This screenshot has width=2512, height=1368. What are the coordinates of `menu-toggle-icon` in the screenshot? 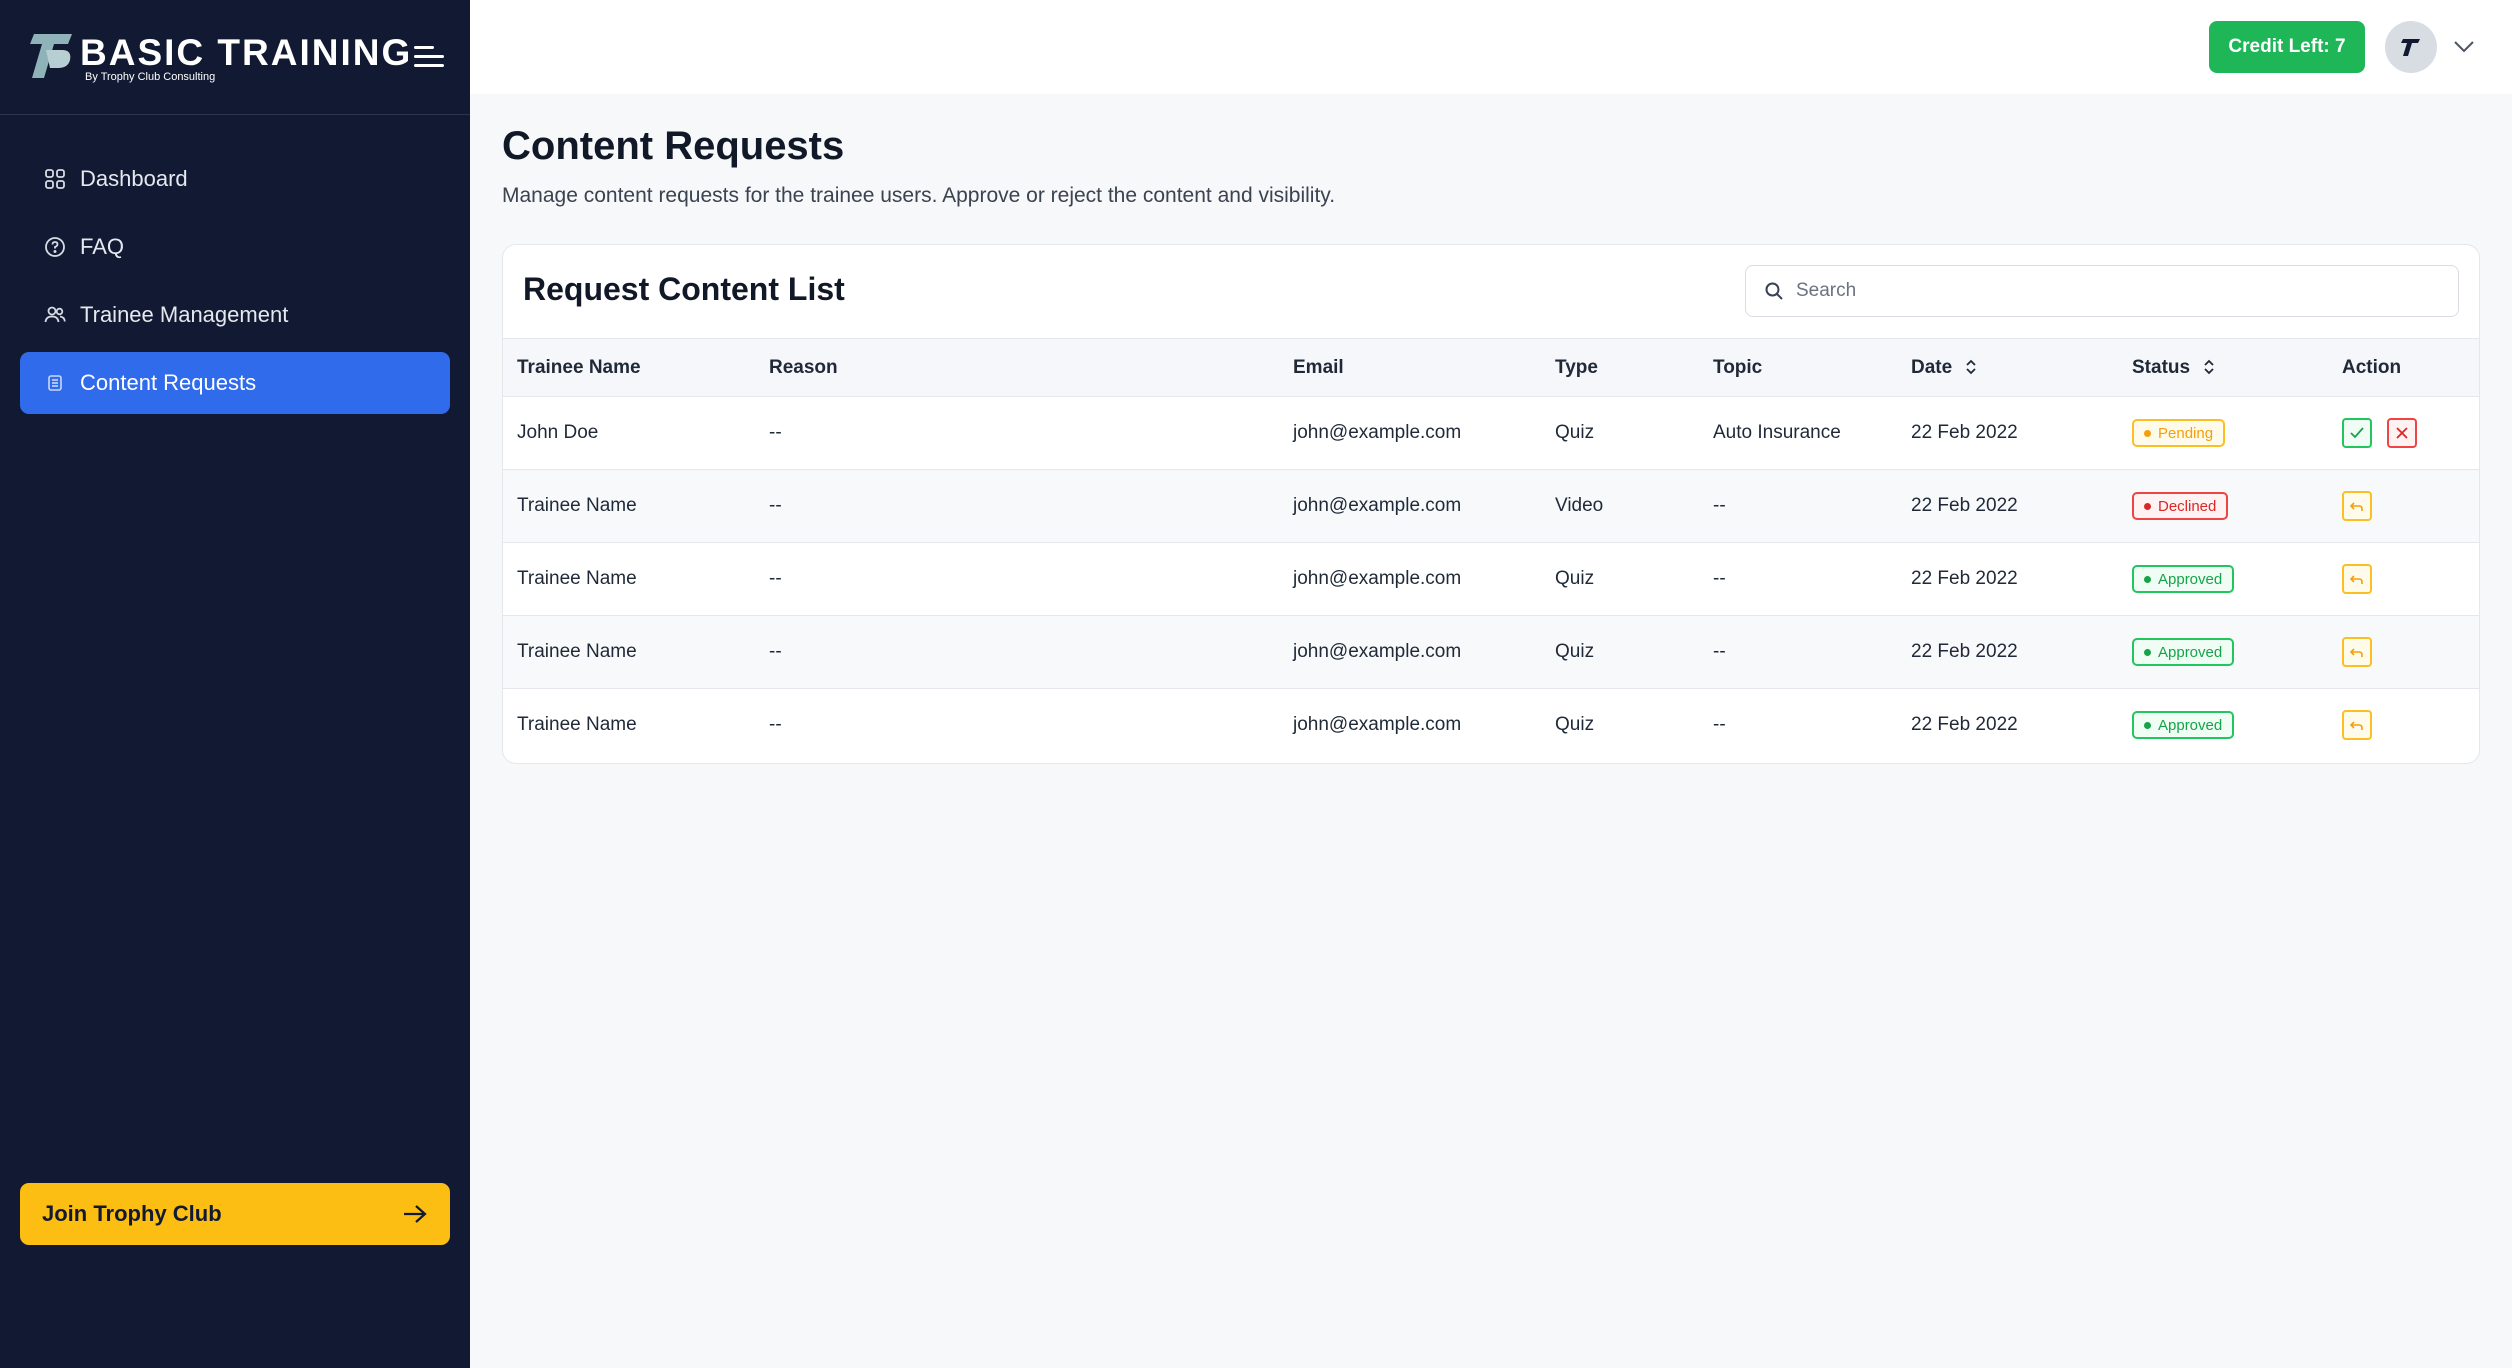 It's located at (429, 57).